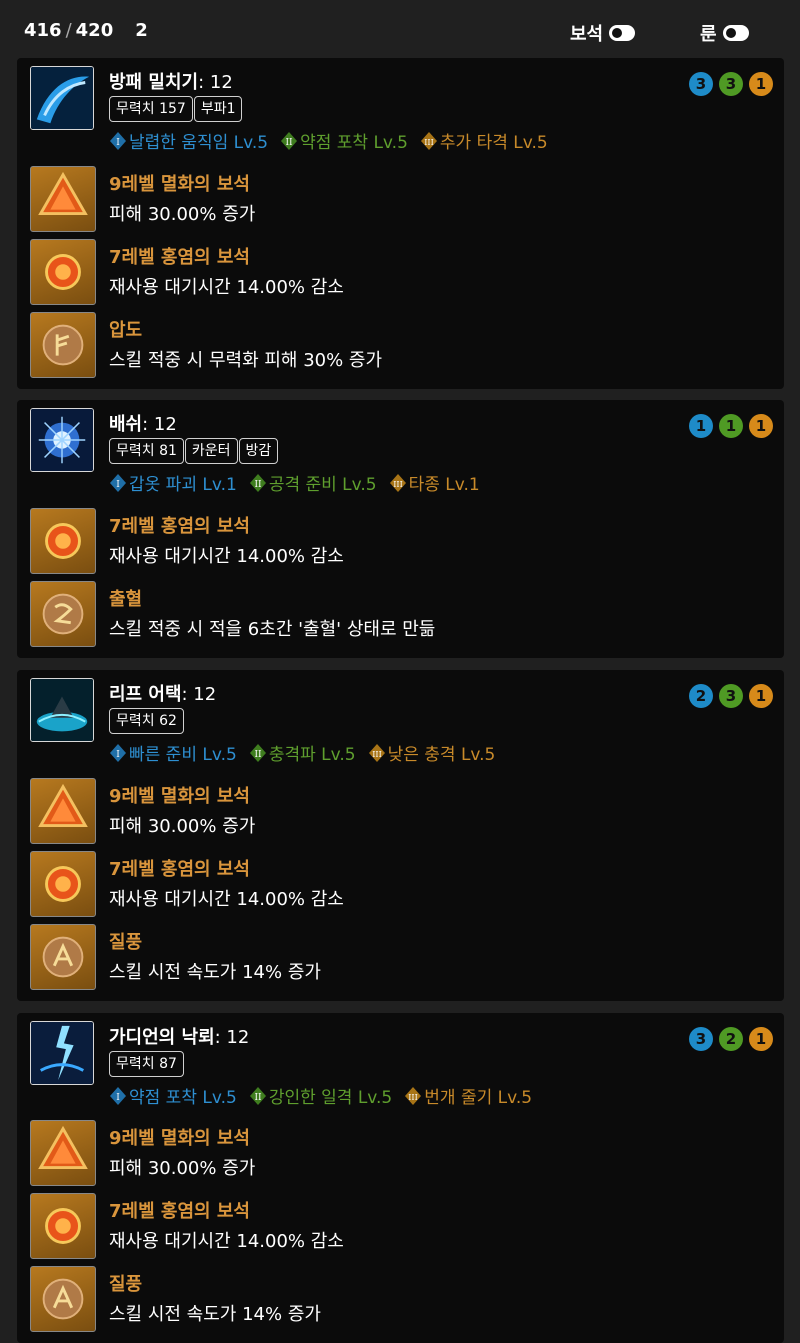  Describe the element at coordinates (179, 1211) in the screenshot. I see `item-title: 7레벨 홍염의 보석` at that location.